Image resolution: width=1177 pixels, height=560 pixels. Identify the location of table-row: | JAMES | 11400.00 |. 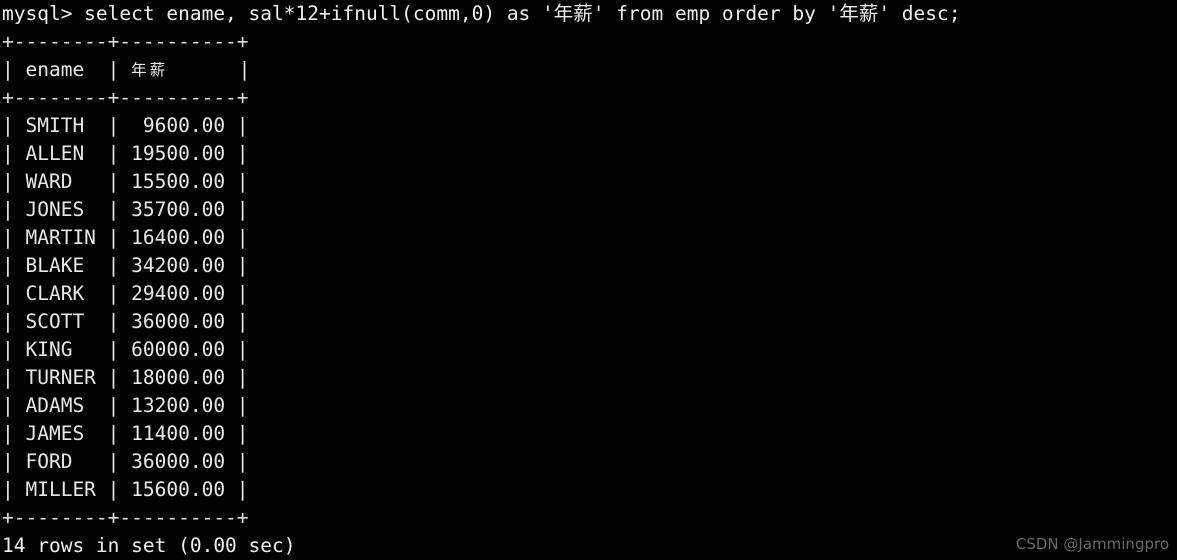
(125, 433).